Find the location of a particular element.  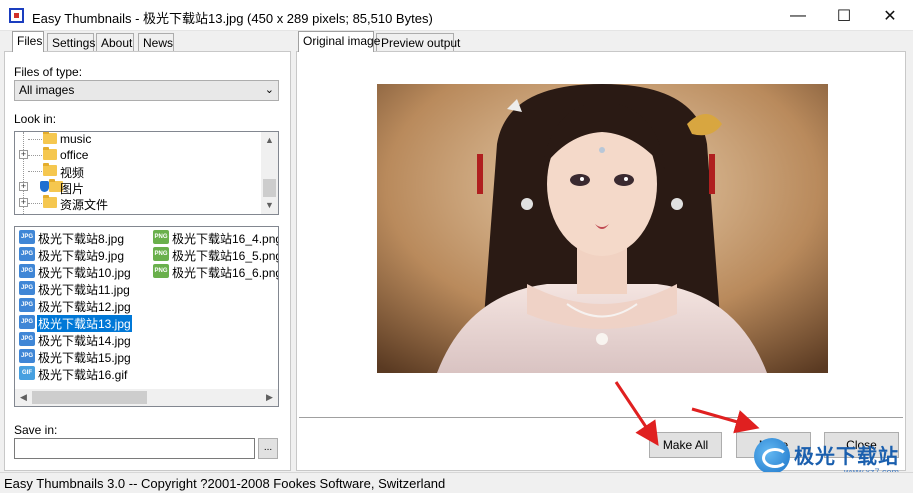

tree-item-office: + office is located at coordinates (137, 155).